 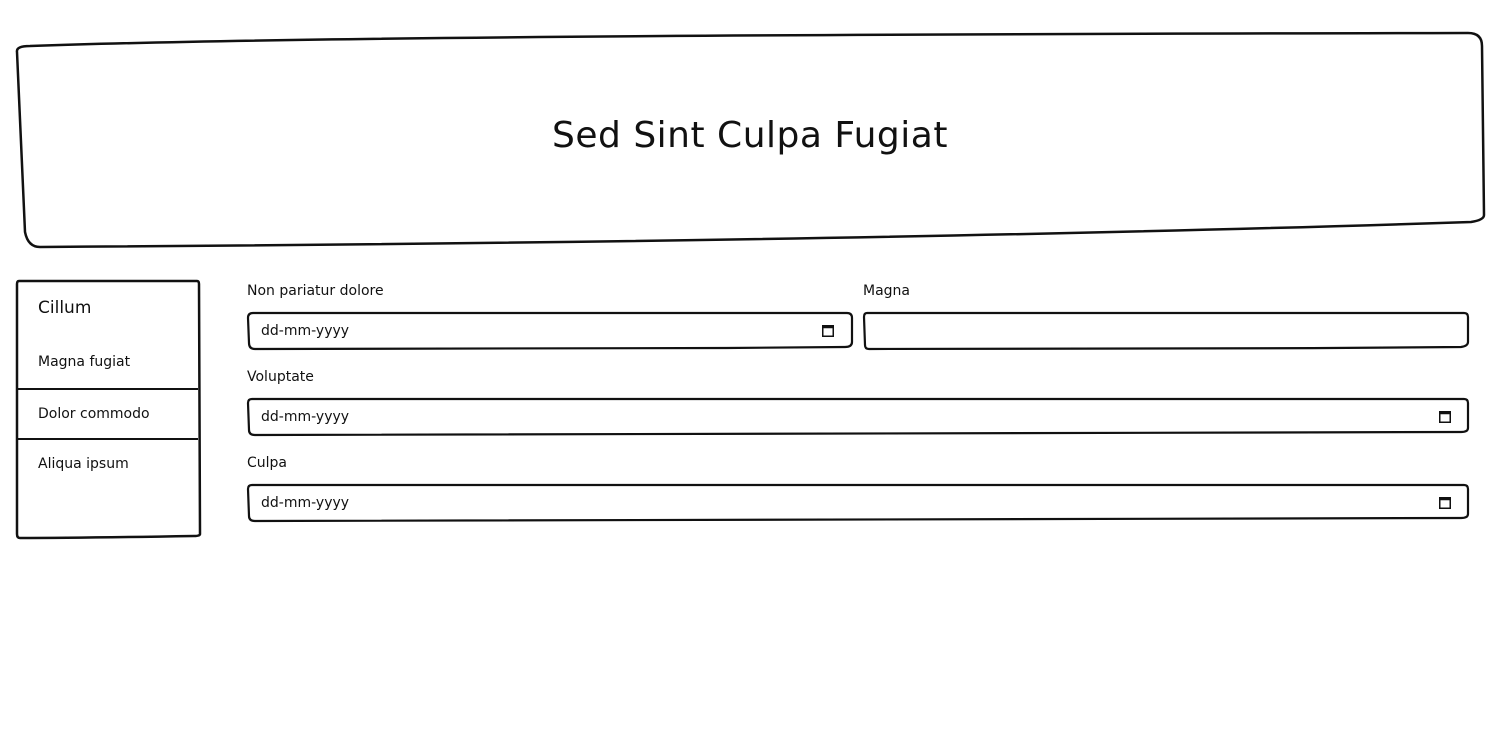 I want to click on field-label-voluptate: Voluptate, so click(x=280, y=377).